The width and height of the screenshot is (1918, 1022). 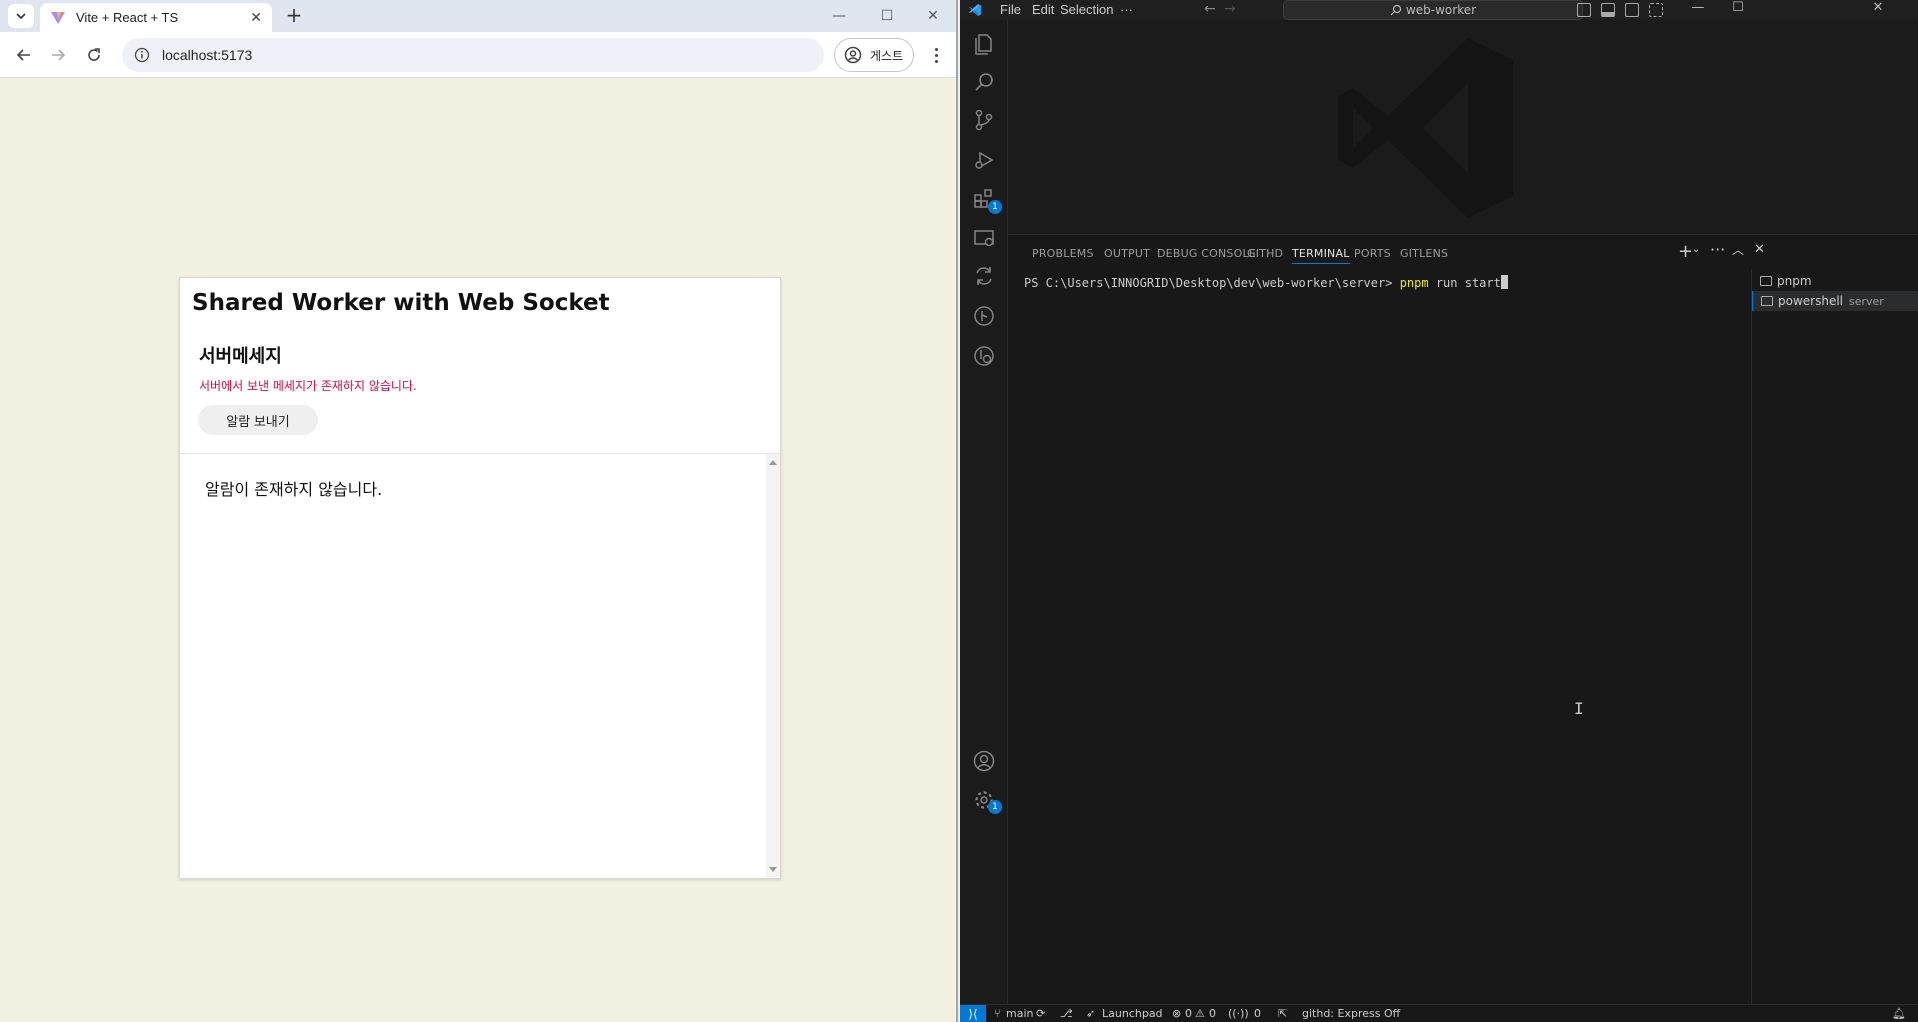 I want to click on minimize-button: —, so click(x=839, y=16).